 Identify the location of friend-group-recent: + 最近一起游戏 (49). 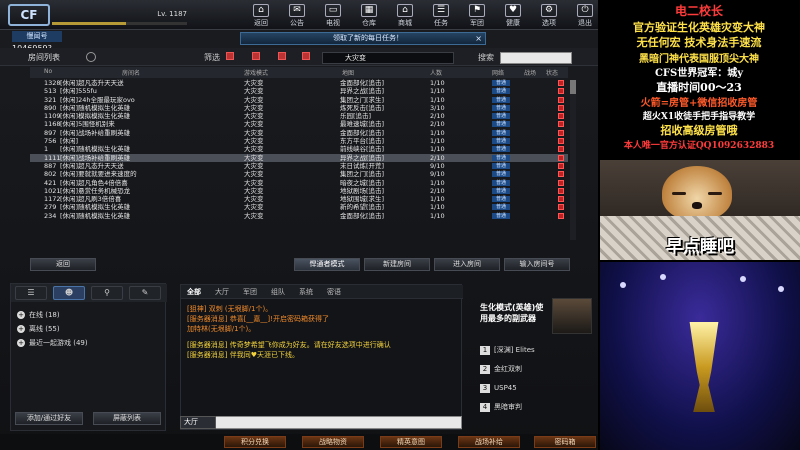
(52, 343).